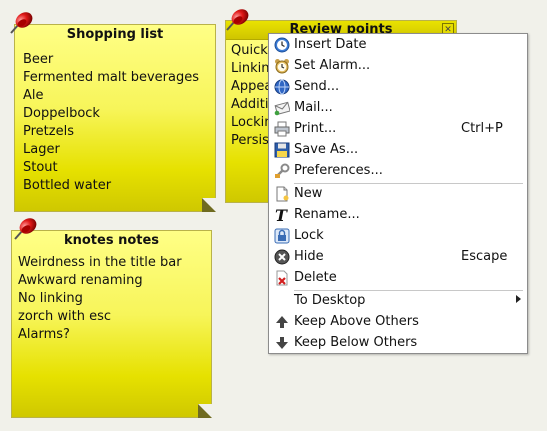 The height and width of the screenshot is (431, 547). I want to click on arrow-up-icon, so click(282, 322).